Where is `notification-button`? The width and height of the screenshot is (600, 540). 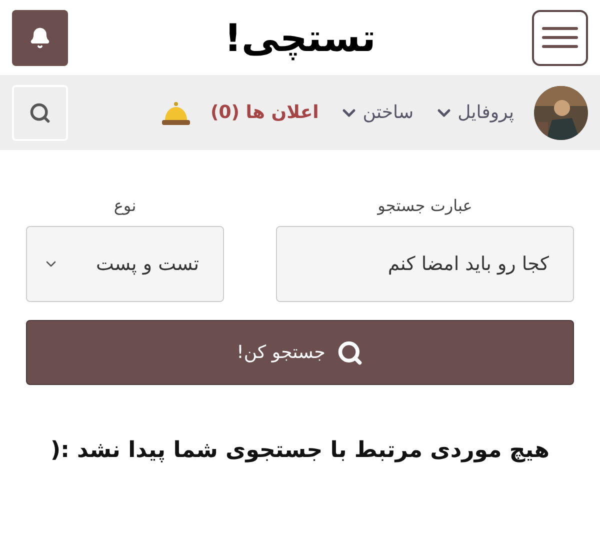
notification-button is located at coordinates (40, 38).